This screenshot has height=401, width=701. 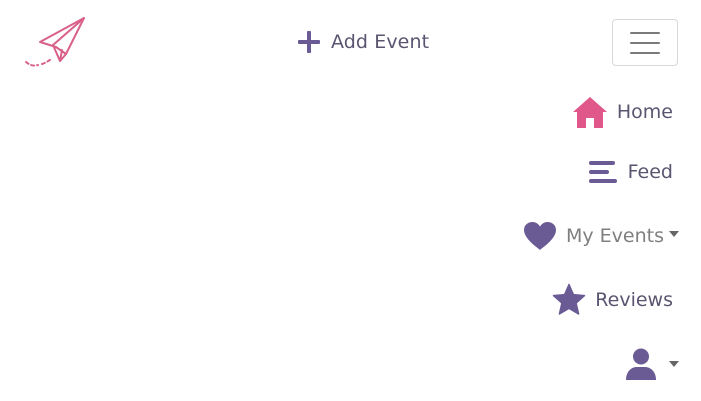 What do you see at coordinates (309, 42) in the screenshot?
I see `plus-icon` at bounding box center [309, 42].